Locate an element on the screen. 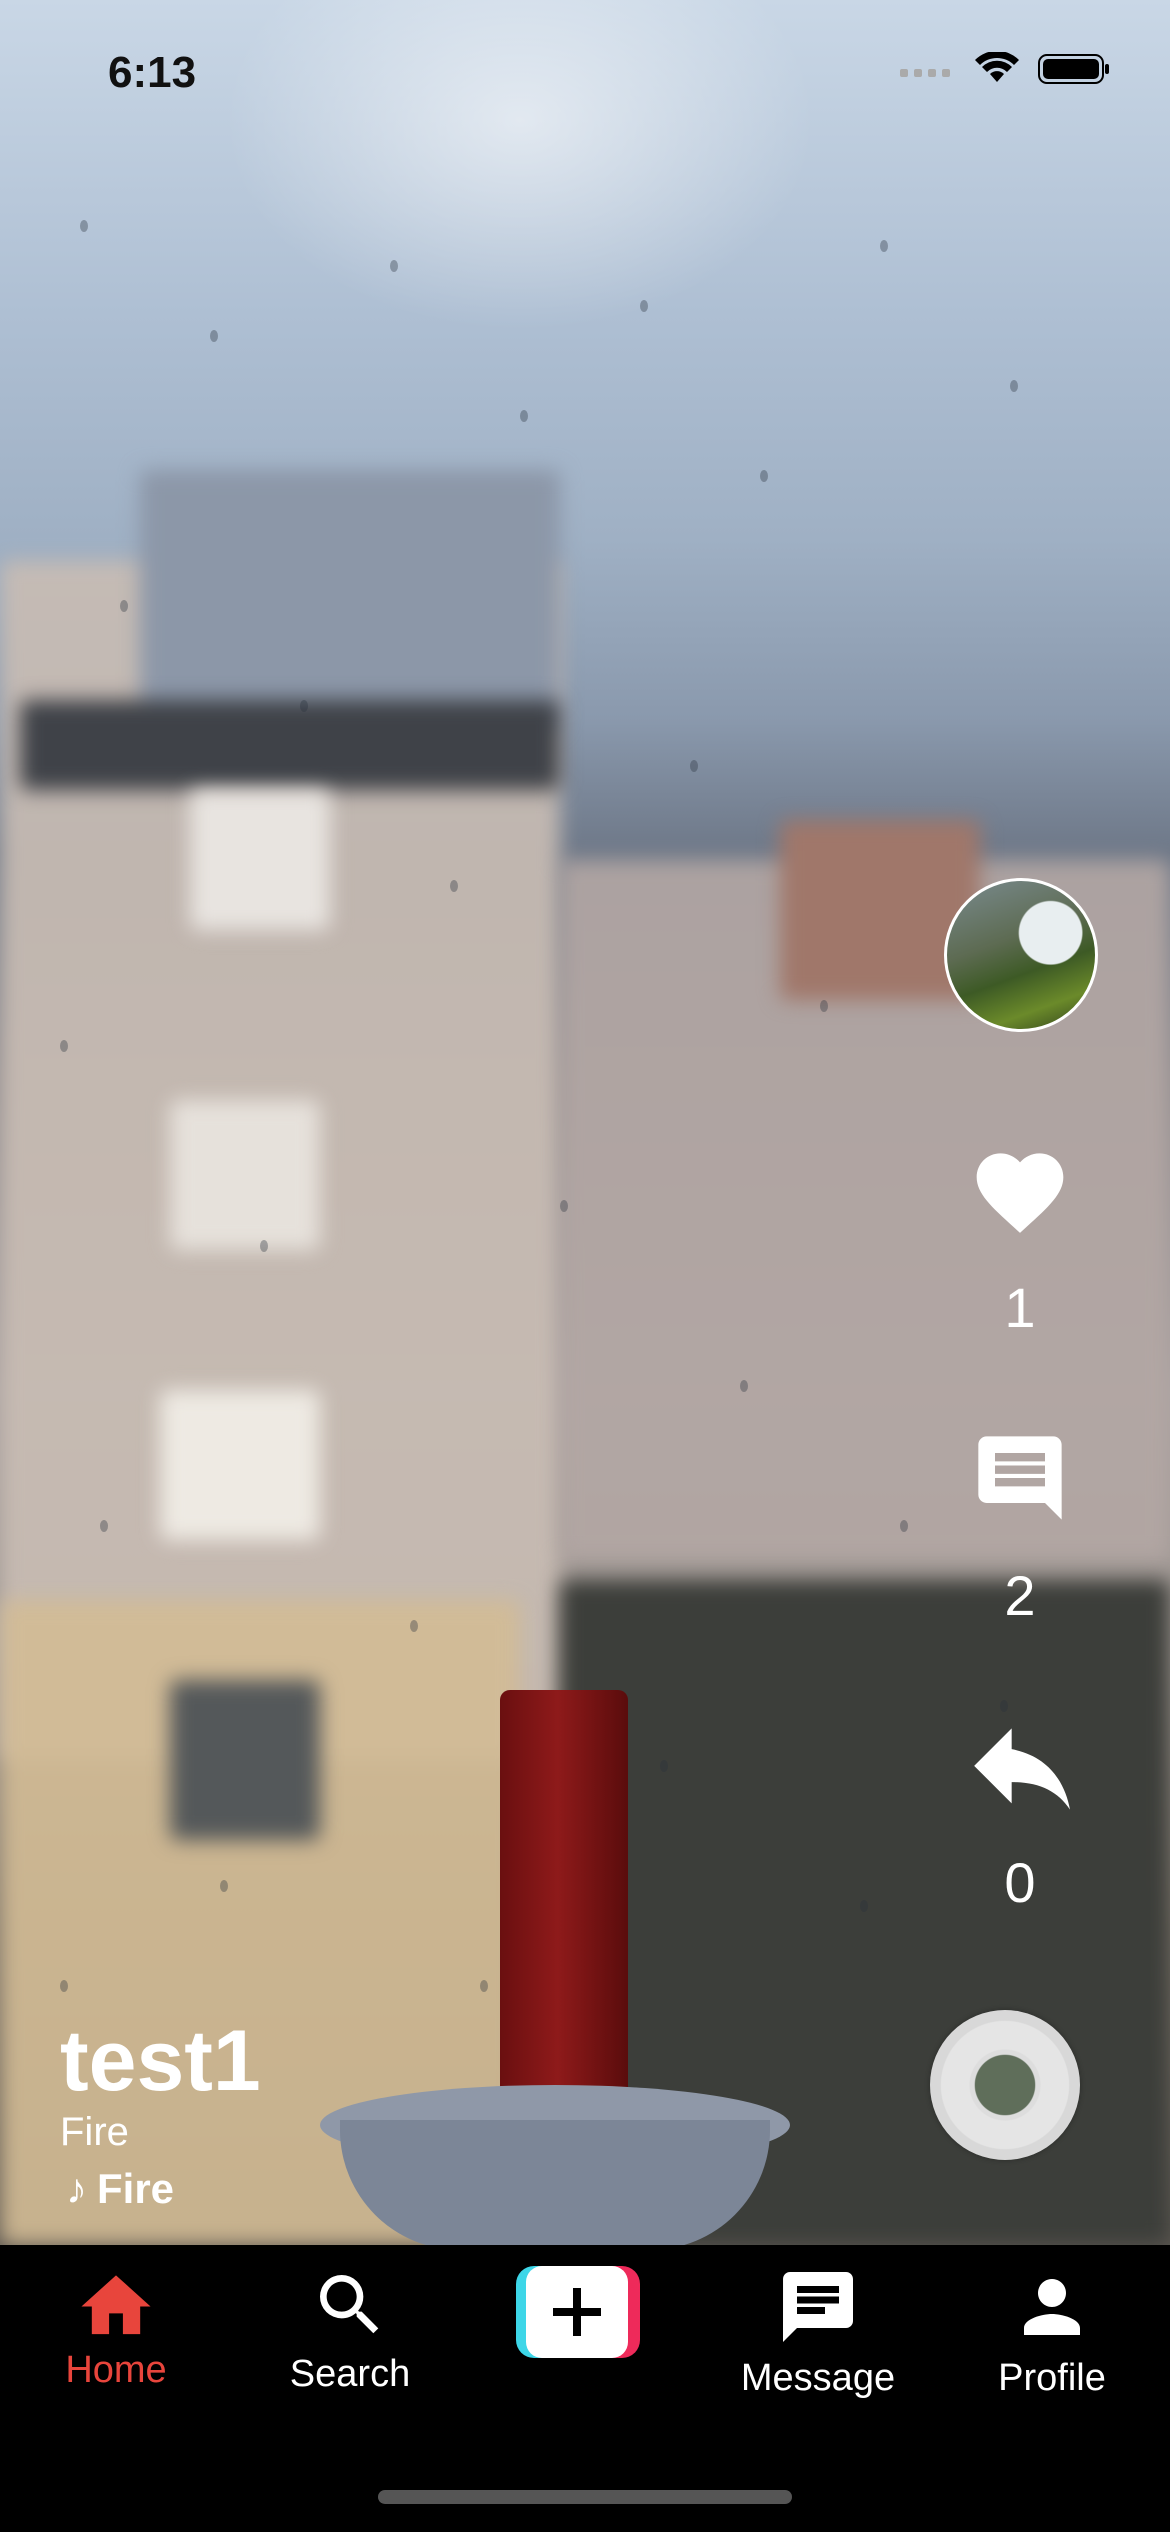  candle-holder is located at coordinates (555, 2182).